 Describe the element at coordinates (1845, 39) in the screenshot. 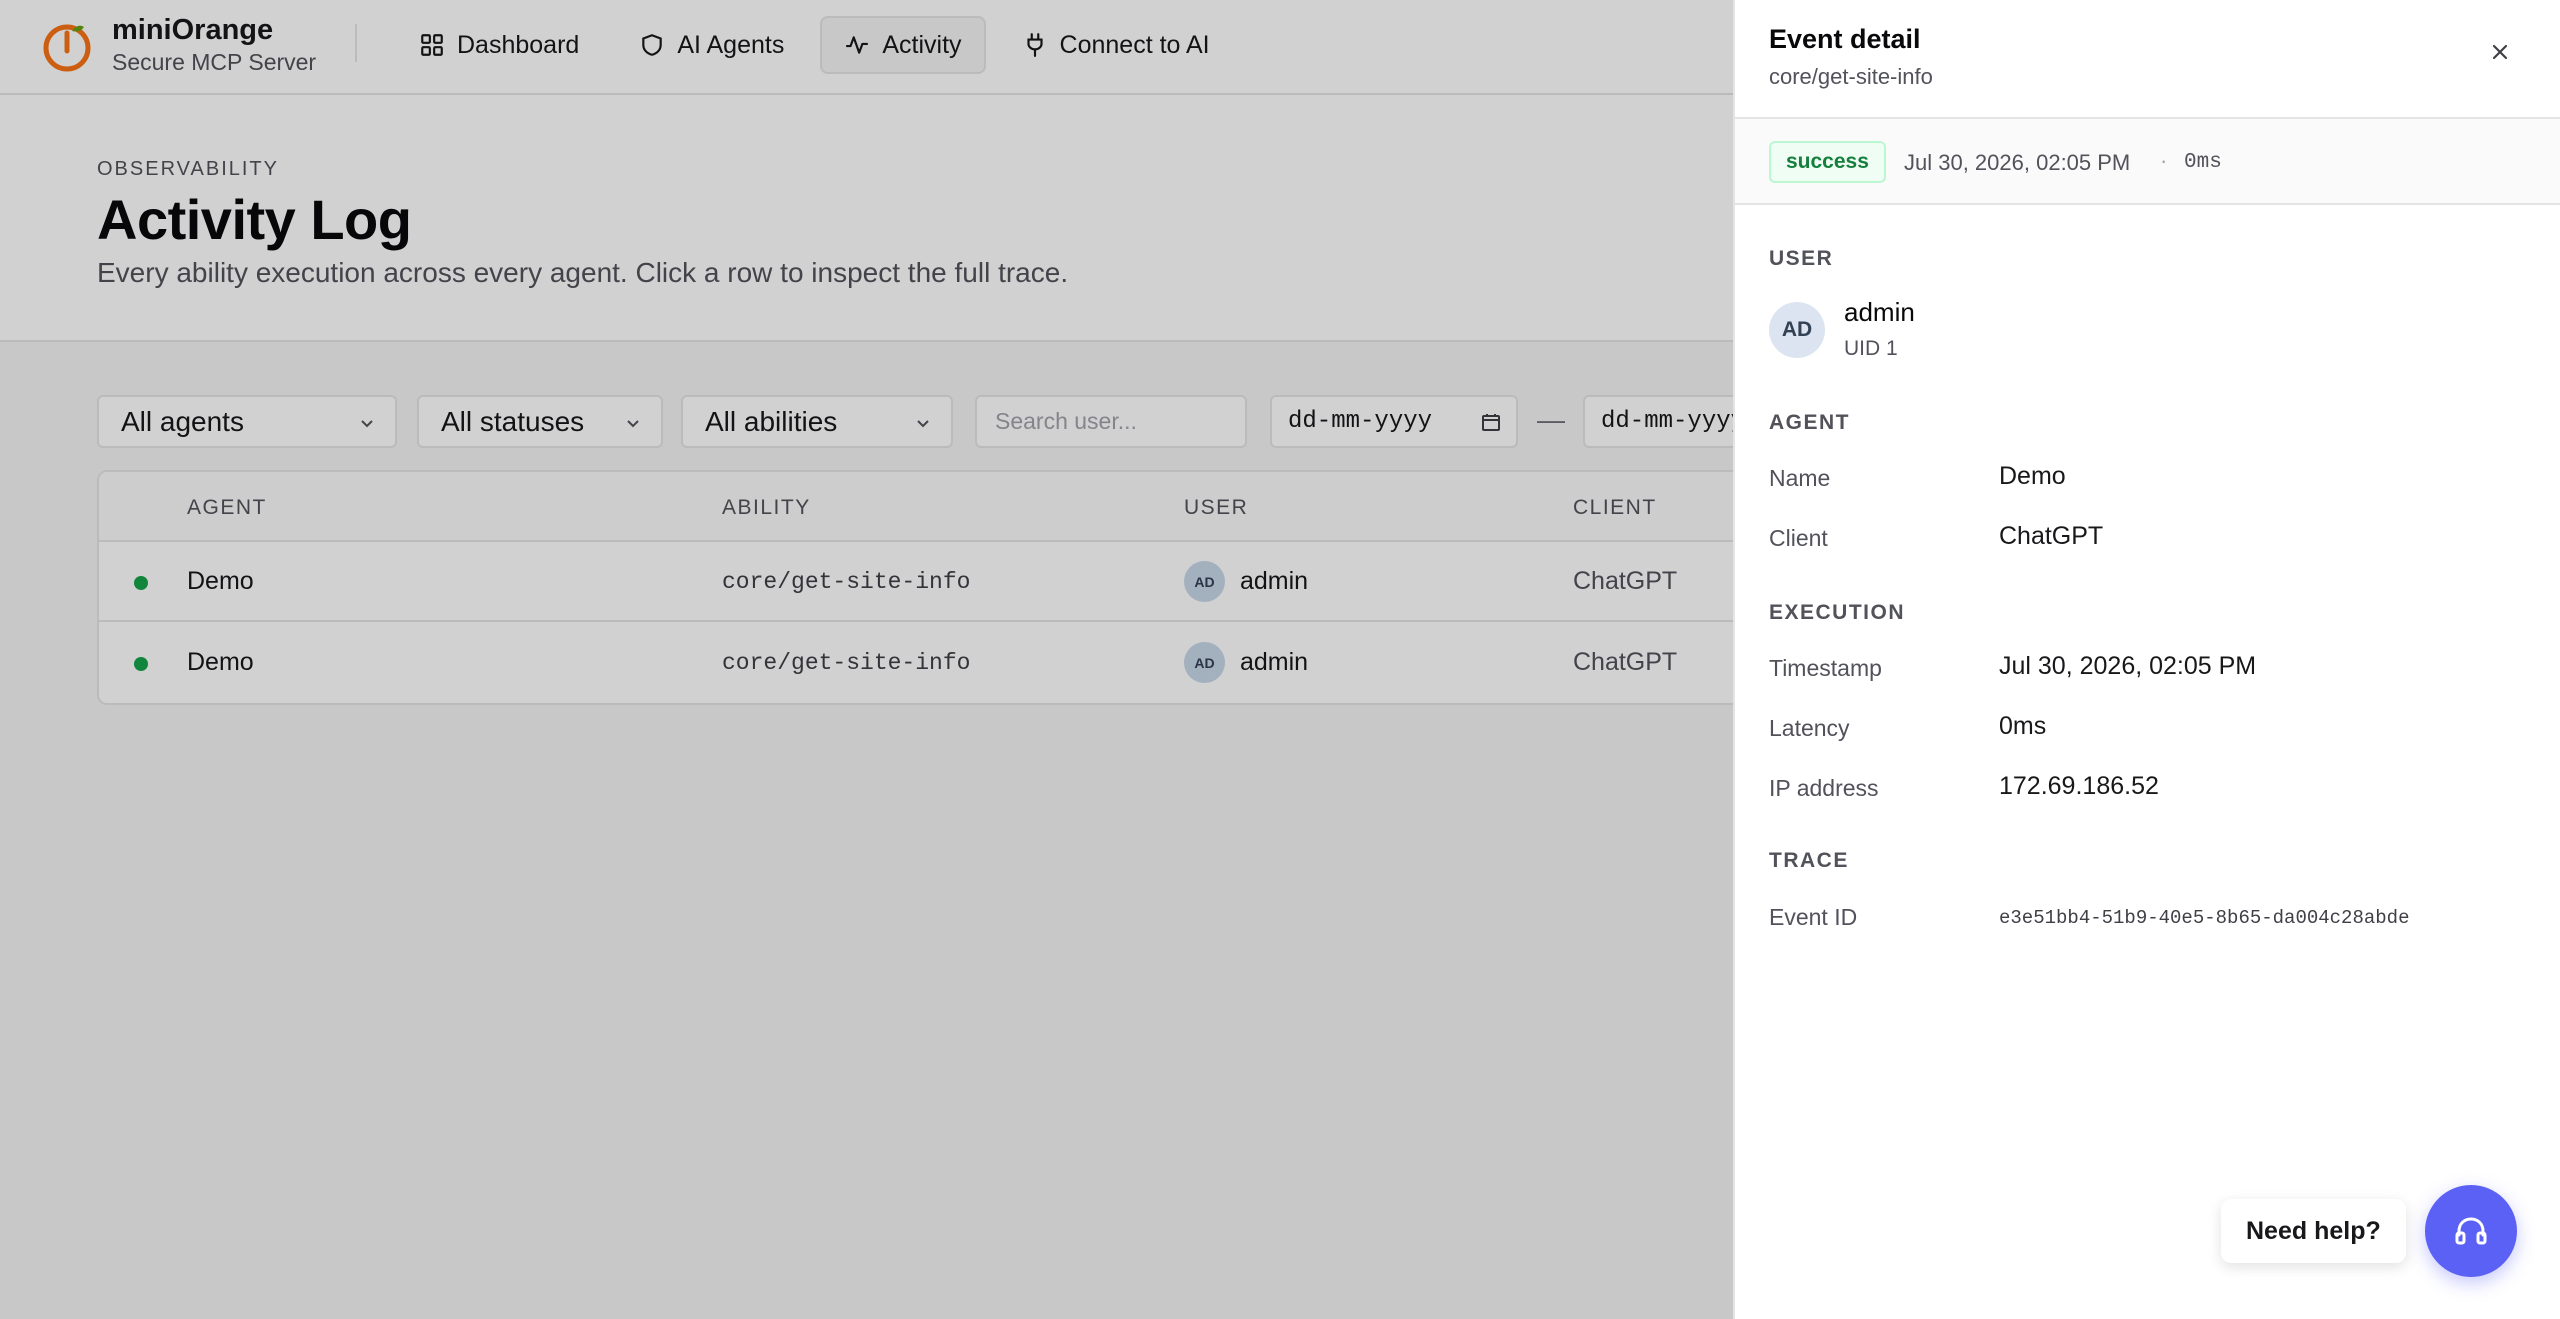

I see `drawer-title: Event detail` at that location.